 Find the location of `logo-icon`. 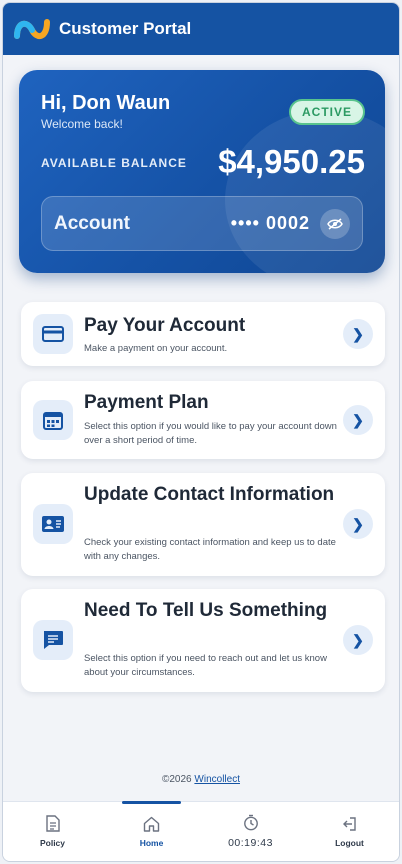

logo-icon is located at coordinates (32, 29).